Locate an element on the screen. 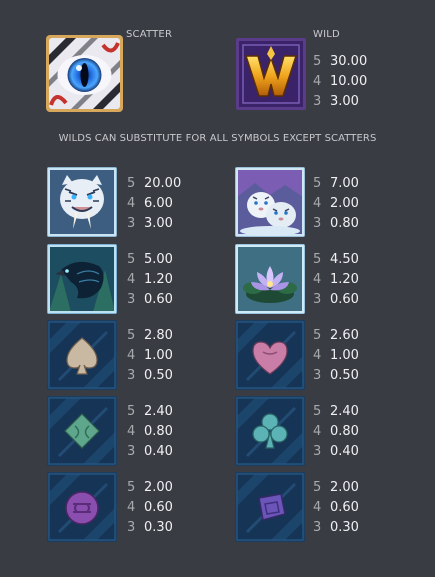 This screenshot has height=577, width=435. symbol-lotus is located at coordinates (270, 279).